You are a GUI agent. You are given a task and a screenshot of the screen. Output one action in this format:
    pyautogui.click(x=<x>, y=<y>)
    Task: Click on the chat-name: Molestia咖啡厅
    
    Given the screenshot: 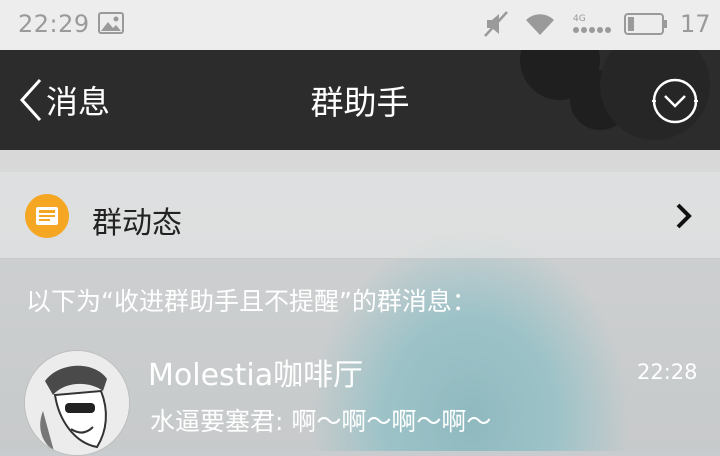 What is the action you would take?
    pyautogui.click(x=256, y=375)
    